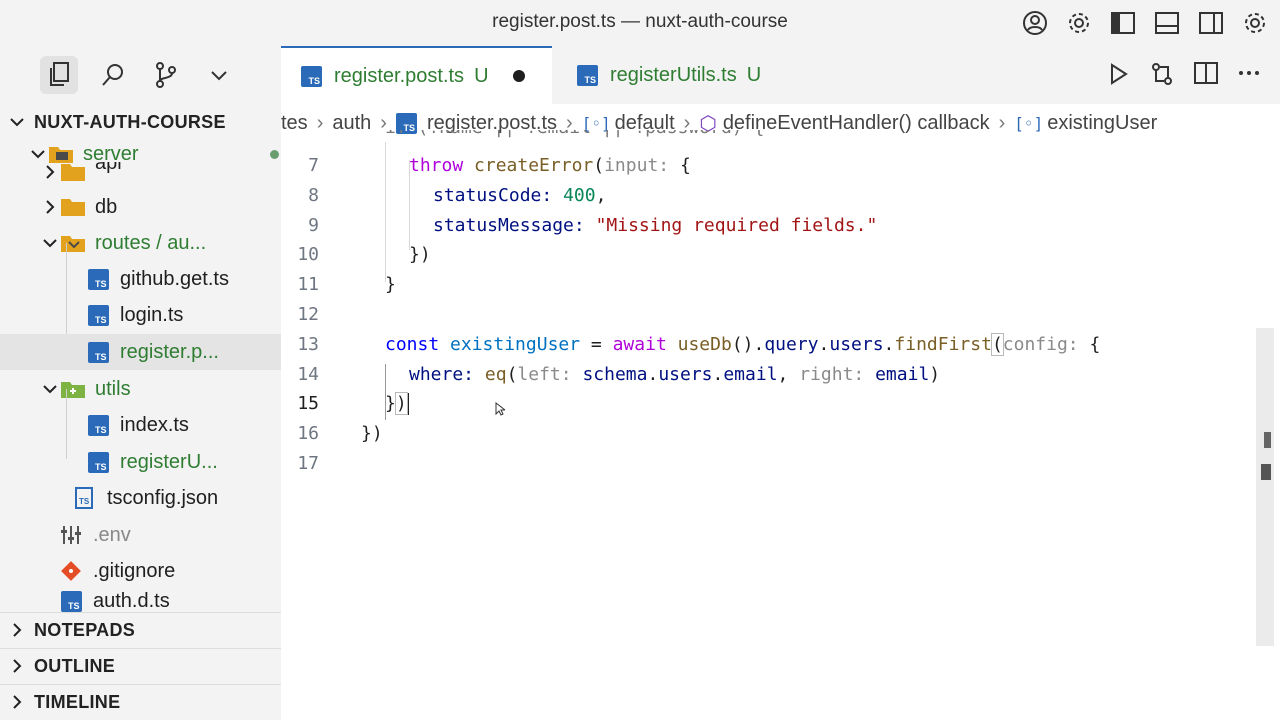  What do you see at coordinates (154, 424) in the screenshot?
I see `tree-label: index.ts` at bounding box center [154, 424].